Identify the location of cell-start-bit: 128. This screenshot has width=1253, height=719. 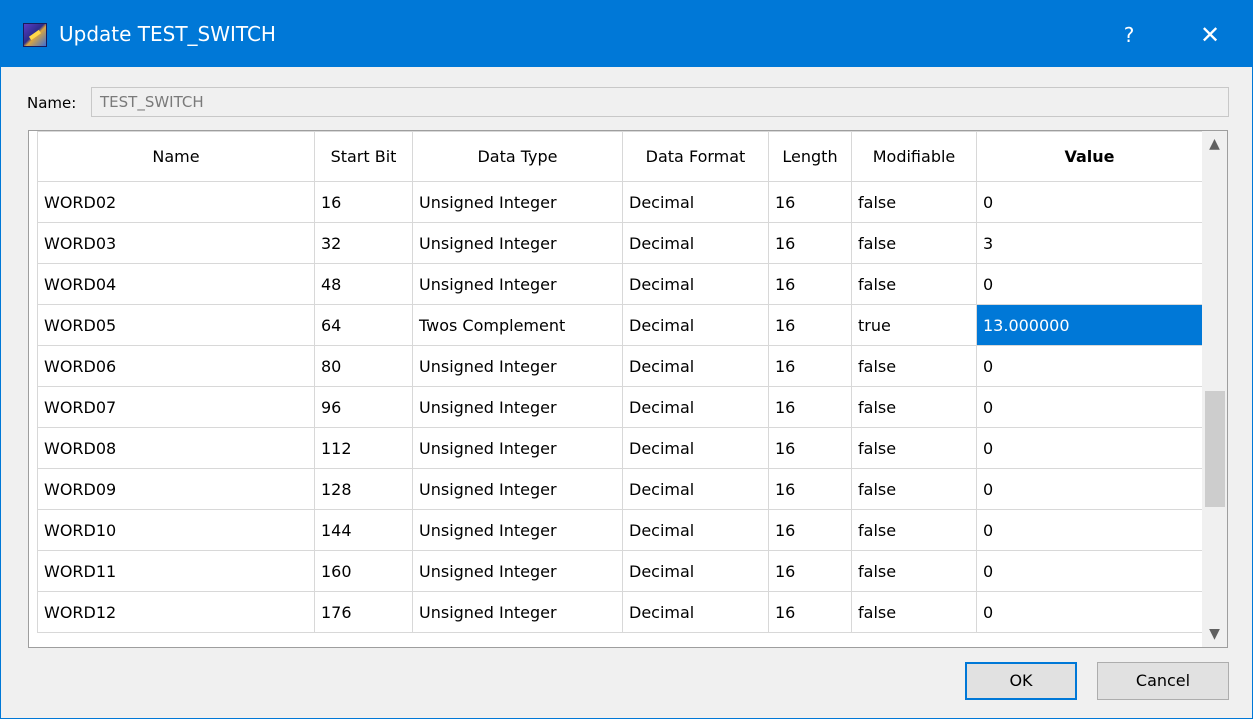
(363, 489).